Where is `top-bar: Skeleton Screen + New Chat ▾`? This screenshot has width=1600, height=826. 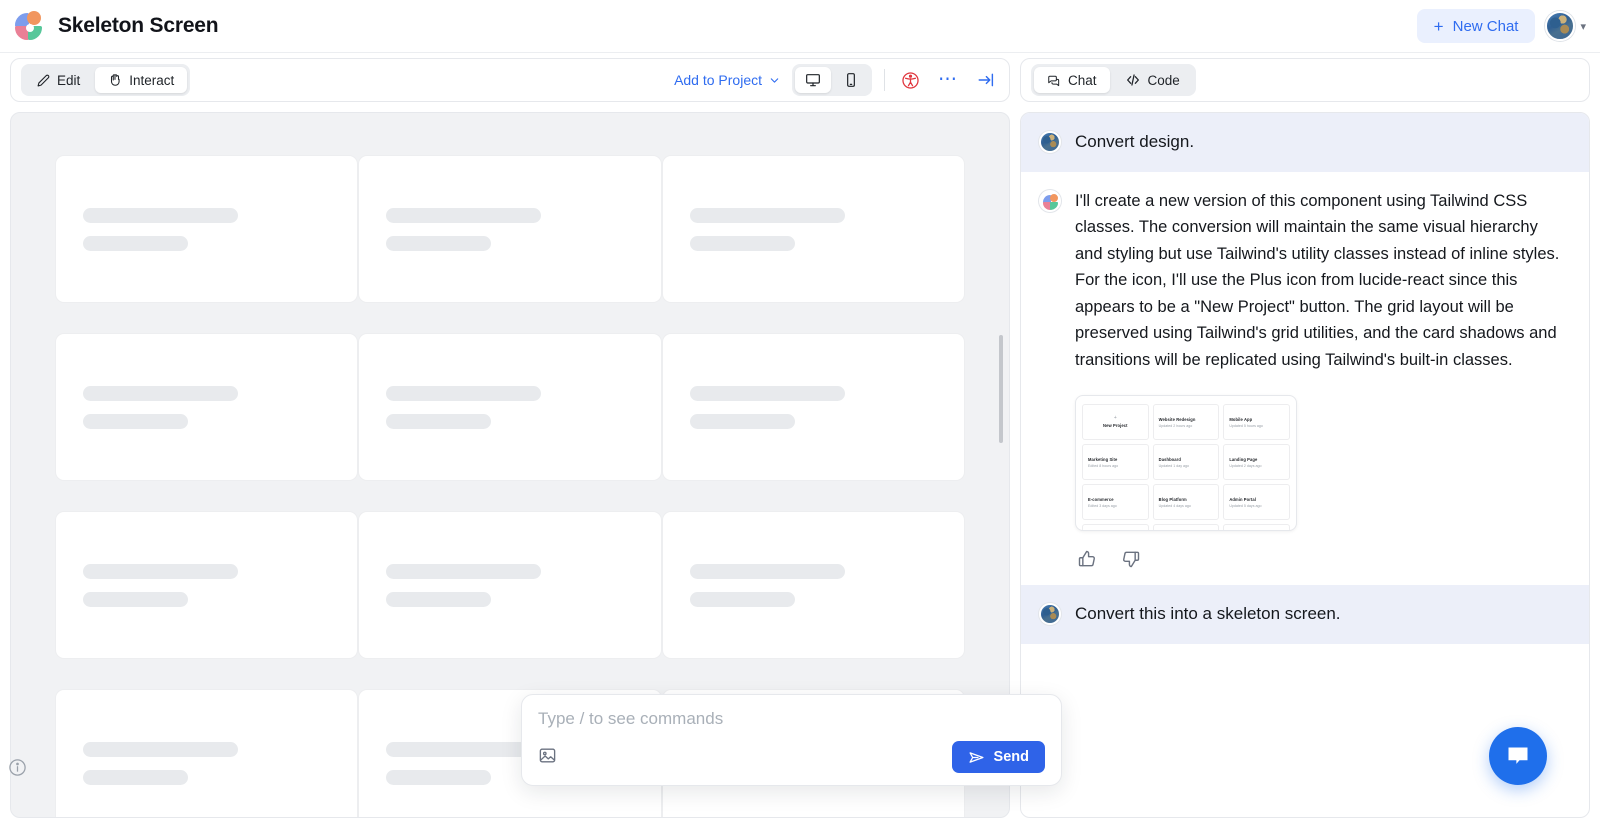 top-bar: Skeleton Screen + New Chat ▾ is located at coordinates (800, 26).